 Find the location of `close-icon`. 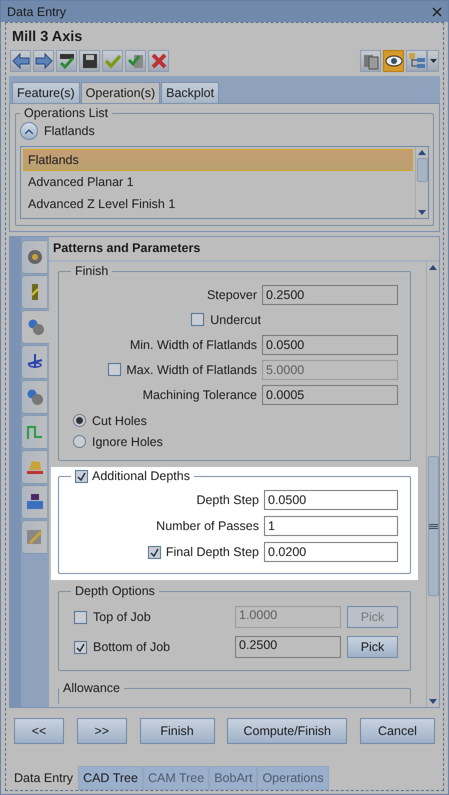

close-icon is located at coordinates (437, 11).